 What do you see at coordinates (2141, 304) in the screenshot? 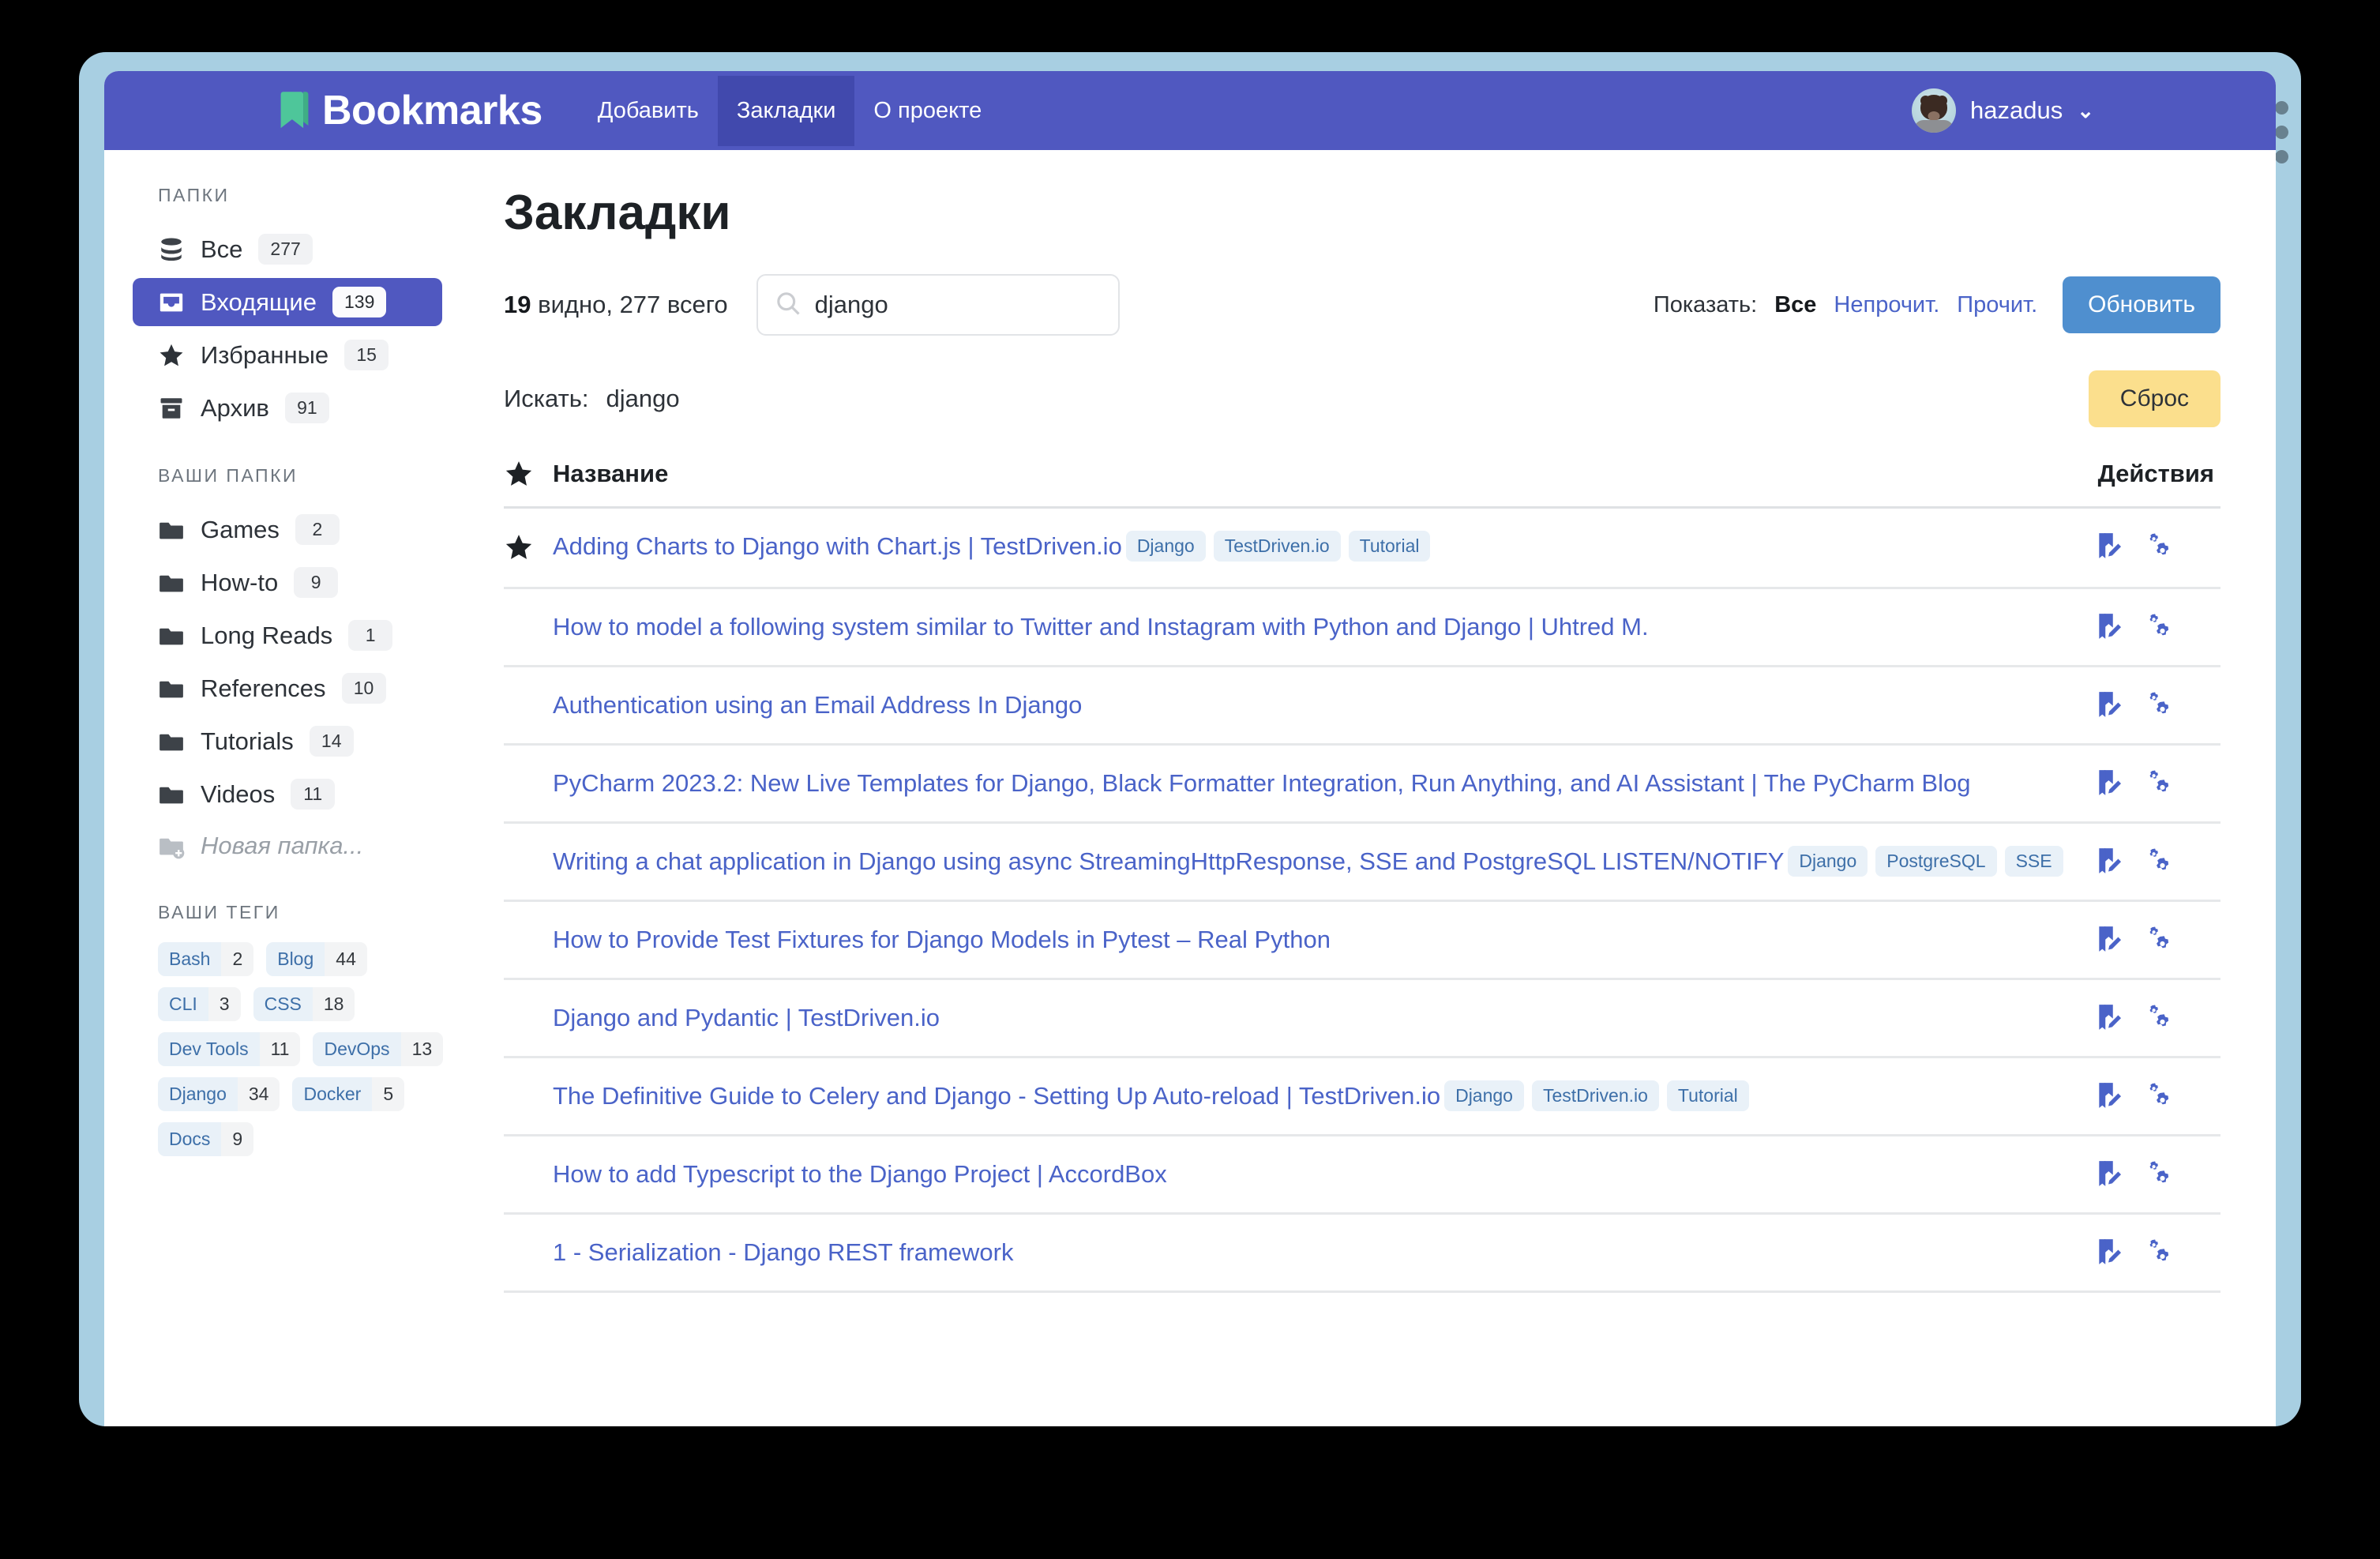
I see `refresh-button: Обновить` at bounding box center [2141, 304].